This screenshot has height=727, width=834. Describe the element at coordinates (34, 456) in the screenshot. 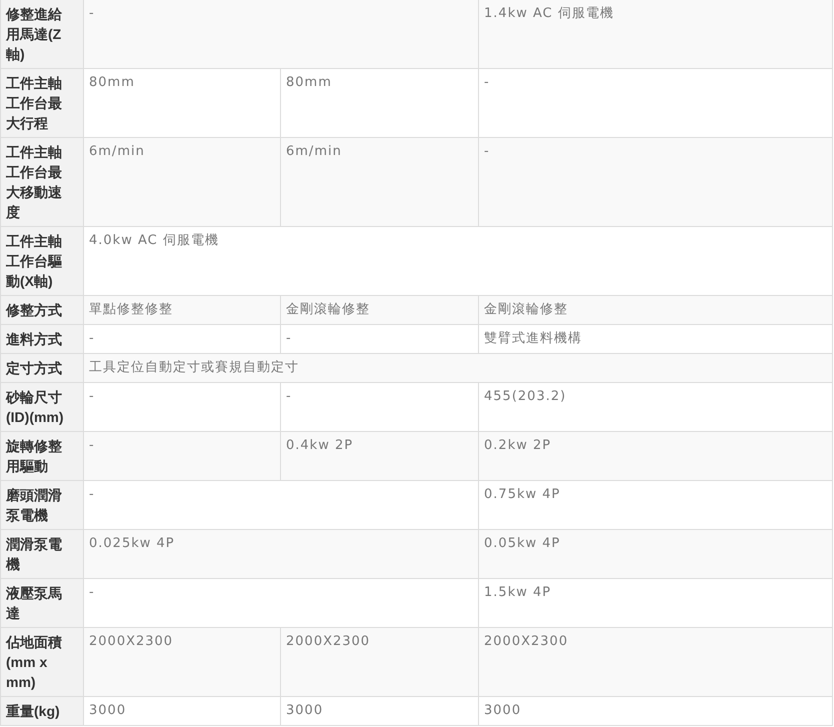

I see `row-header: 旋轉修整用驅動` at that location.